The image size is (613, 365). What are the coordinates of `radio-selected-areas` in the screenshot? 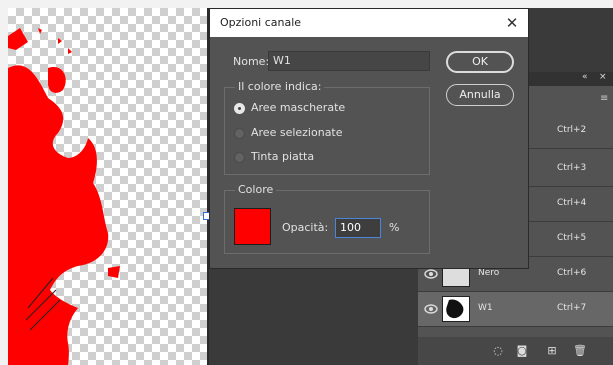 It's located at (239, 133).